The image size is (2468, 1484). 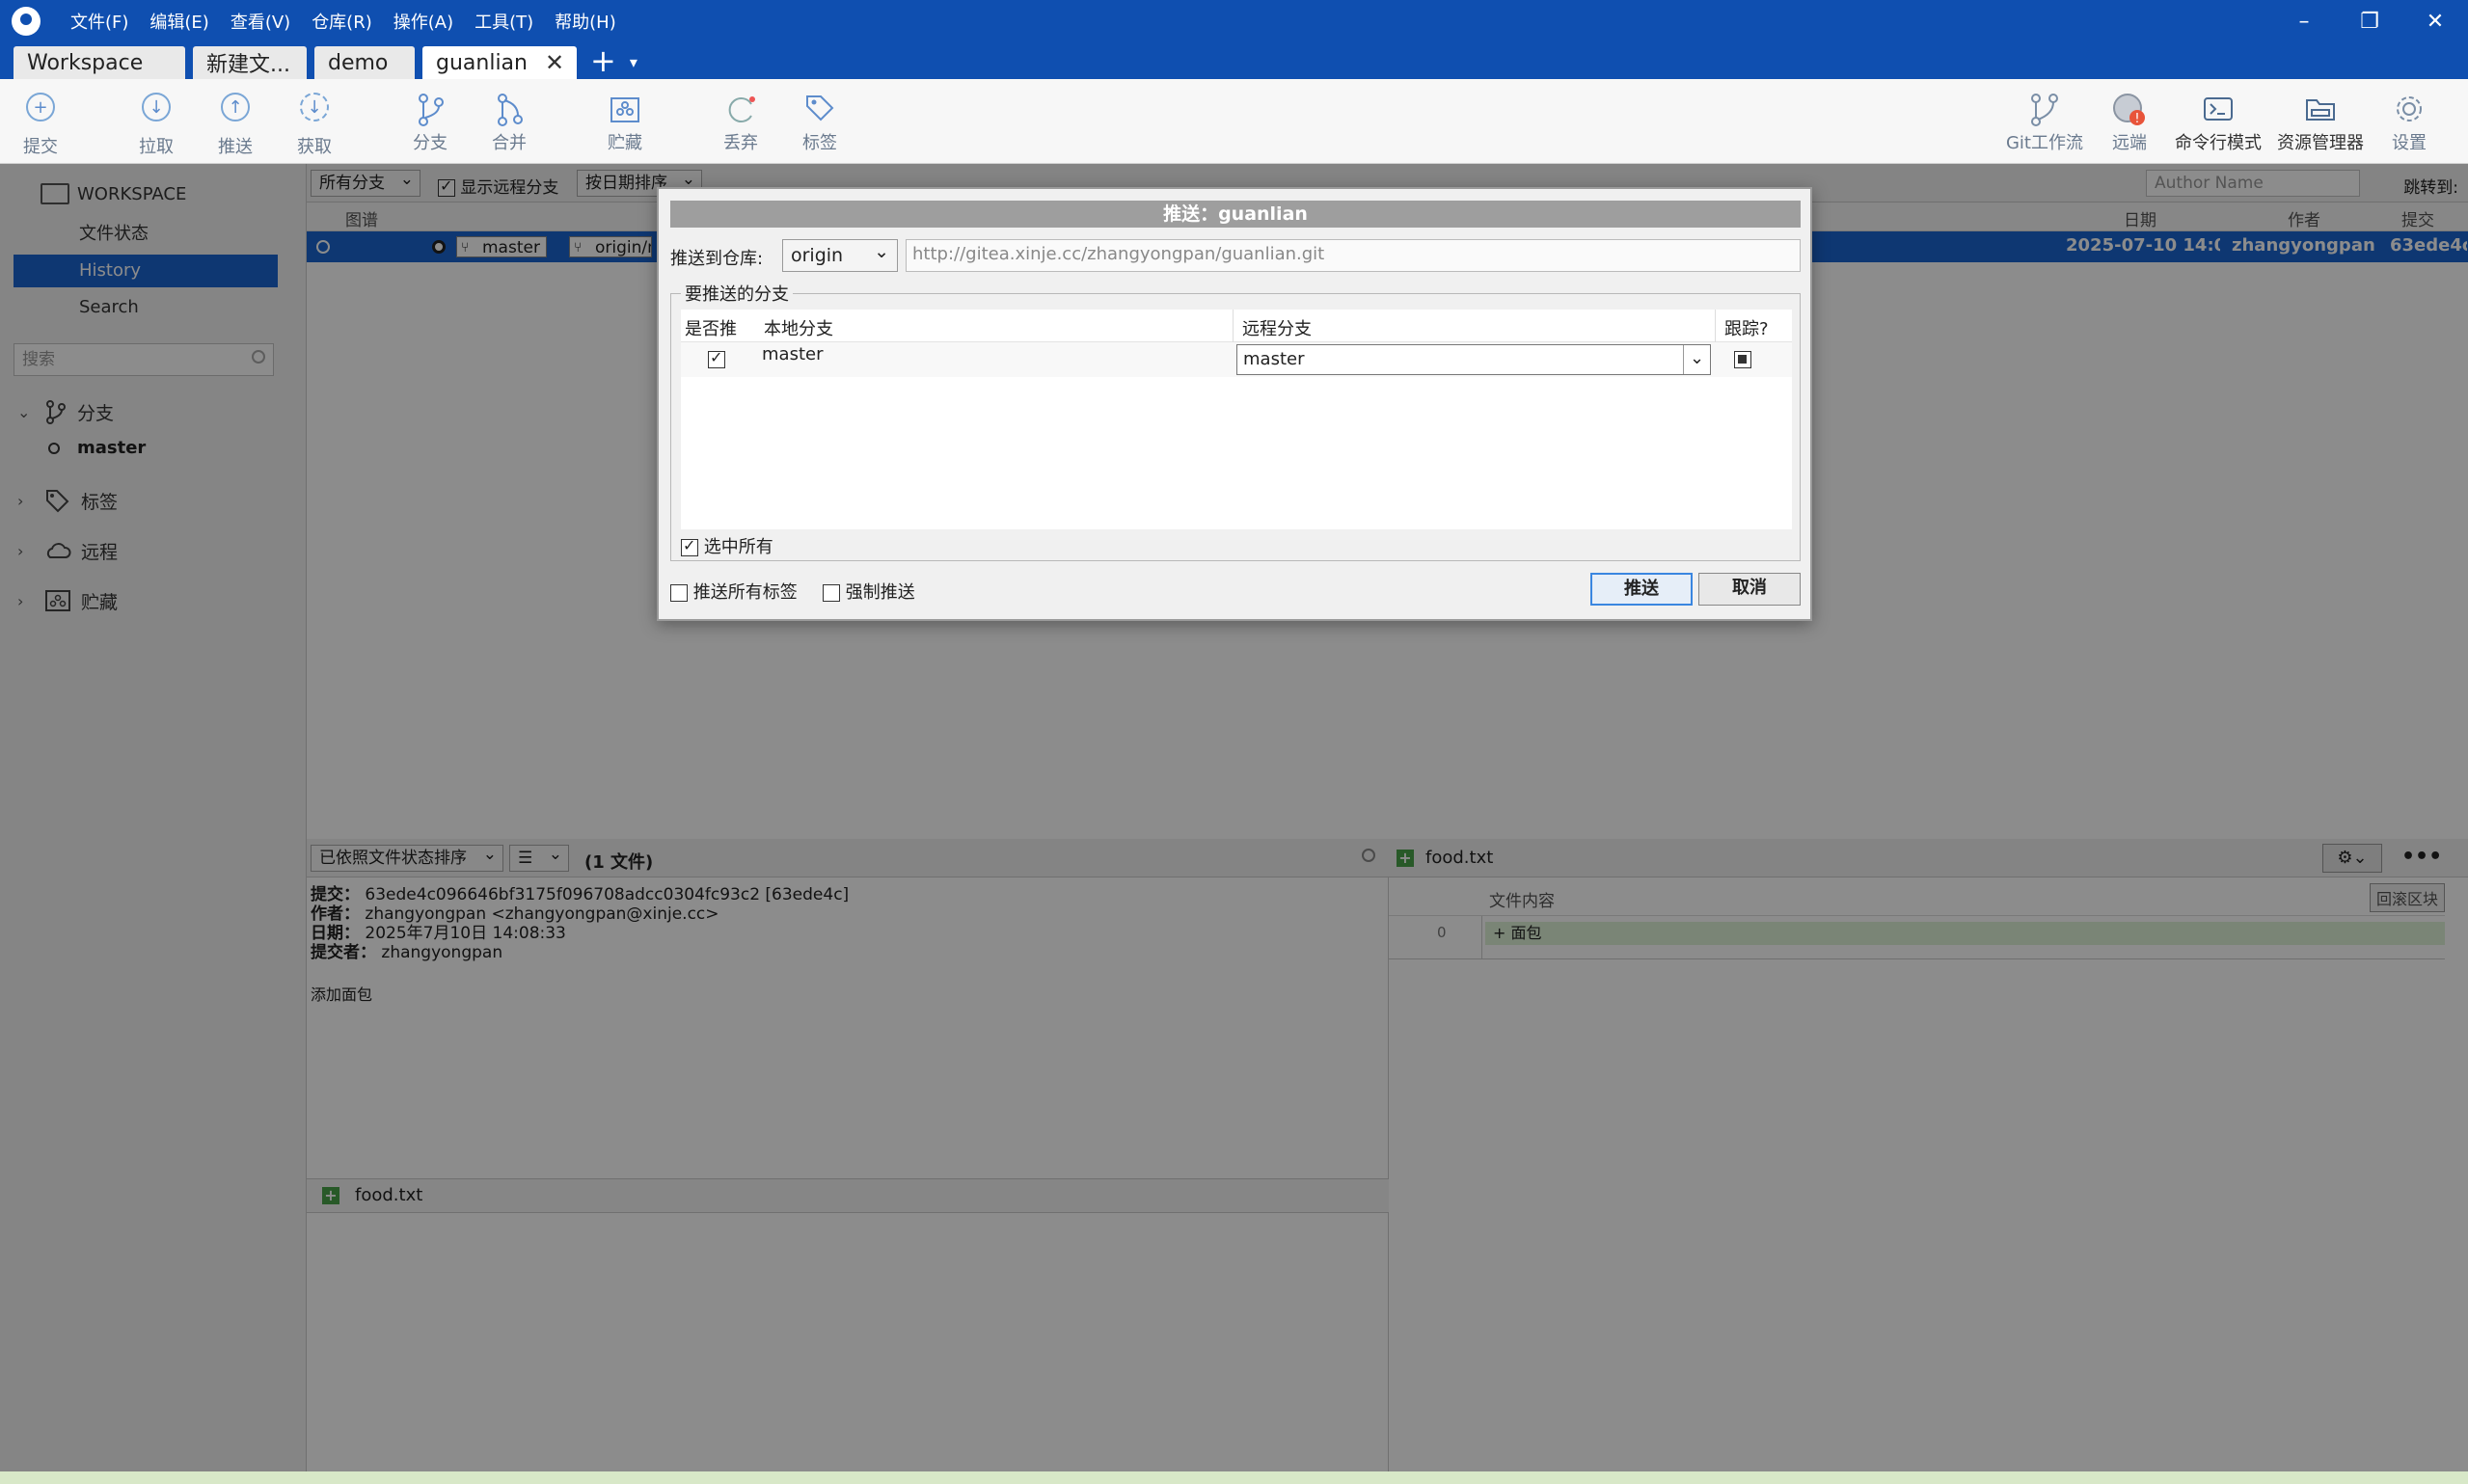 I want to click on push-icon: ↑, so click(x=235, y=107).